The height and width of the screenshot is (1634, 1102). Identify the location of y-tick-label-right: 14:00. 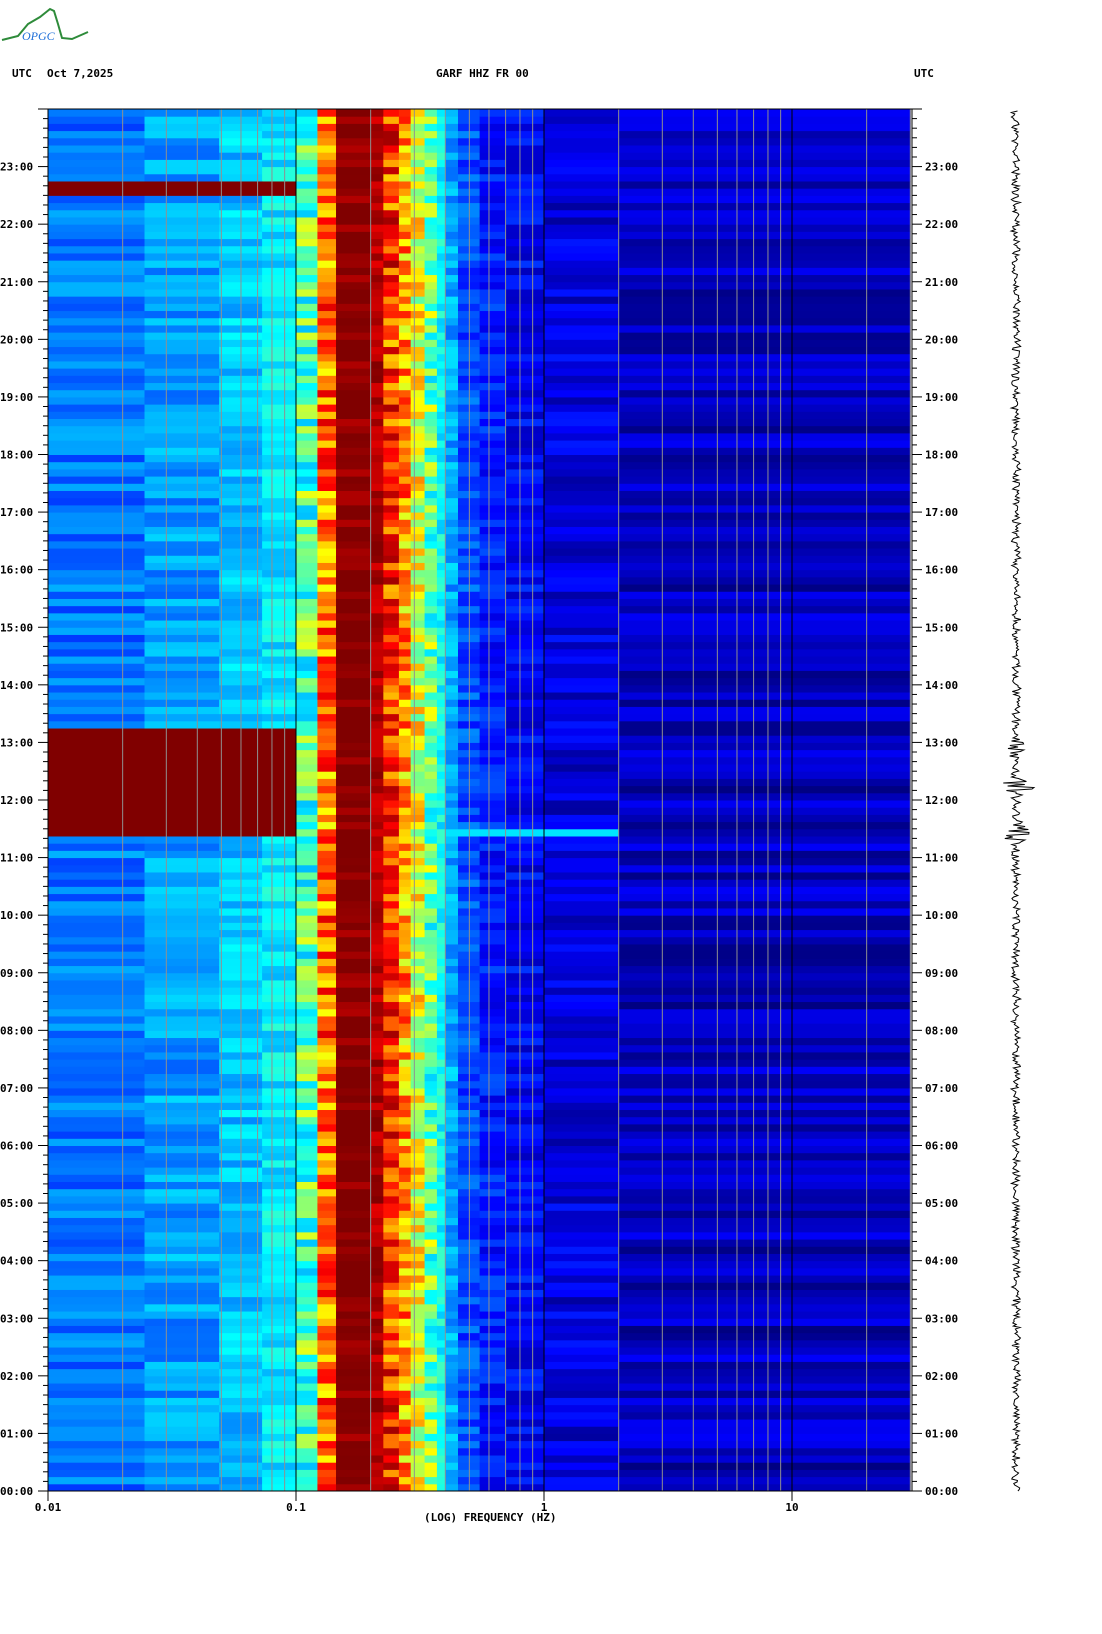
(941, 685).